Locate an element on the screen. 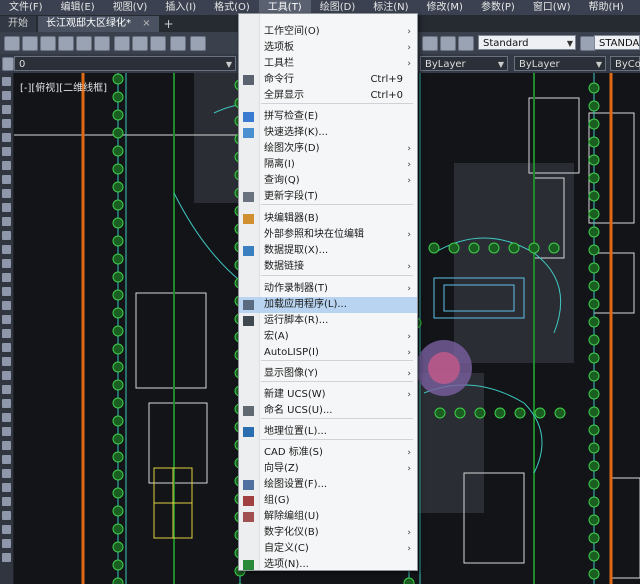 The height and width of the screenshot is (584, 640). offset-icon is located at coordinates (6, 389).